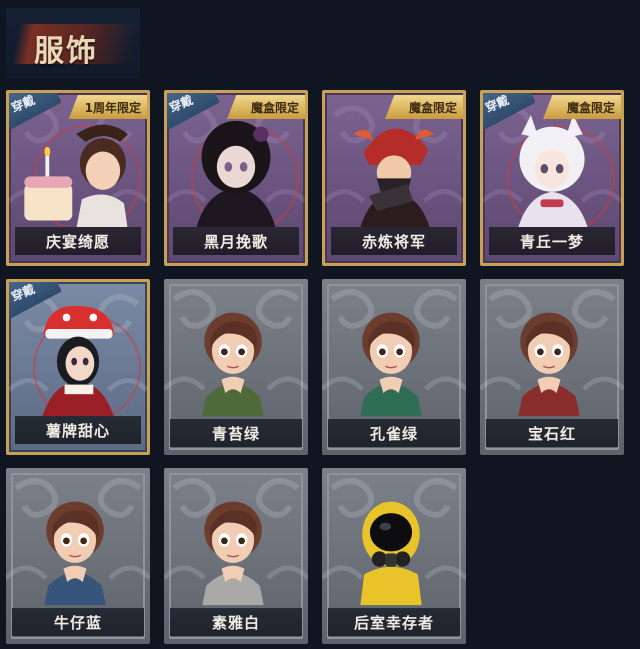 This screenshot has height=649, width=640. I want to click on costume-name: 黑月挽歌, so click(235, 241).